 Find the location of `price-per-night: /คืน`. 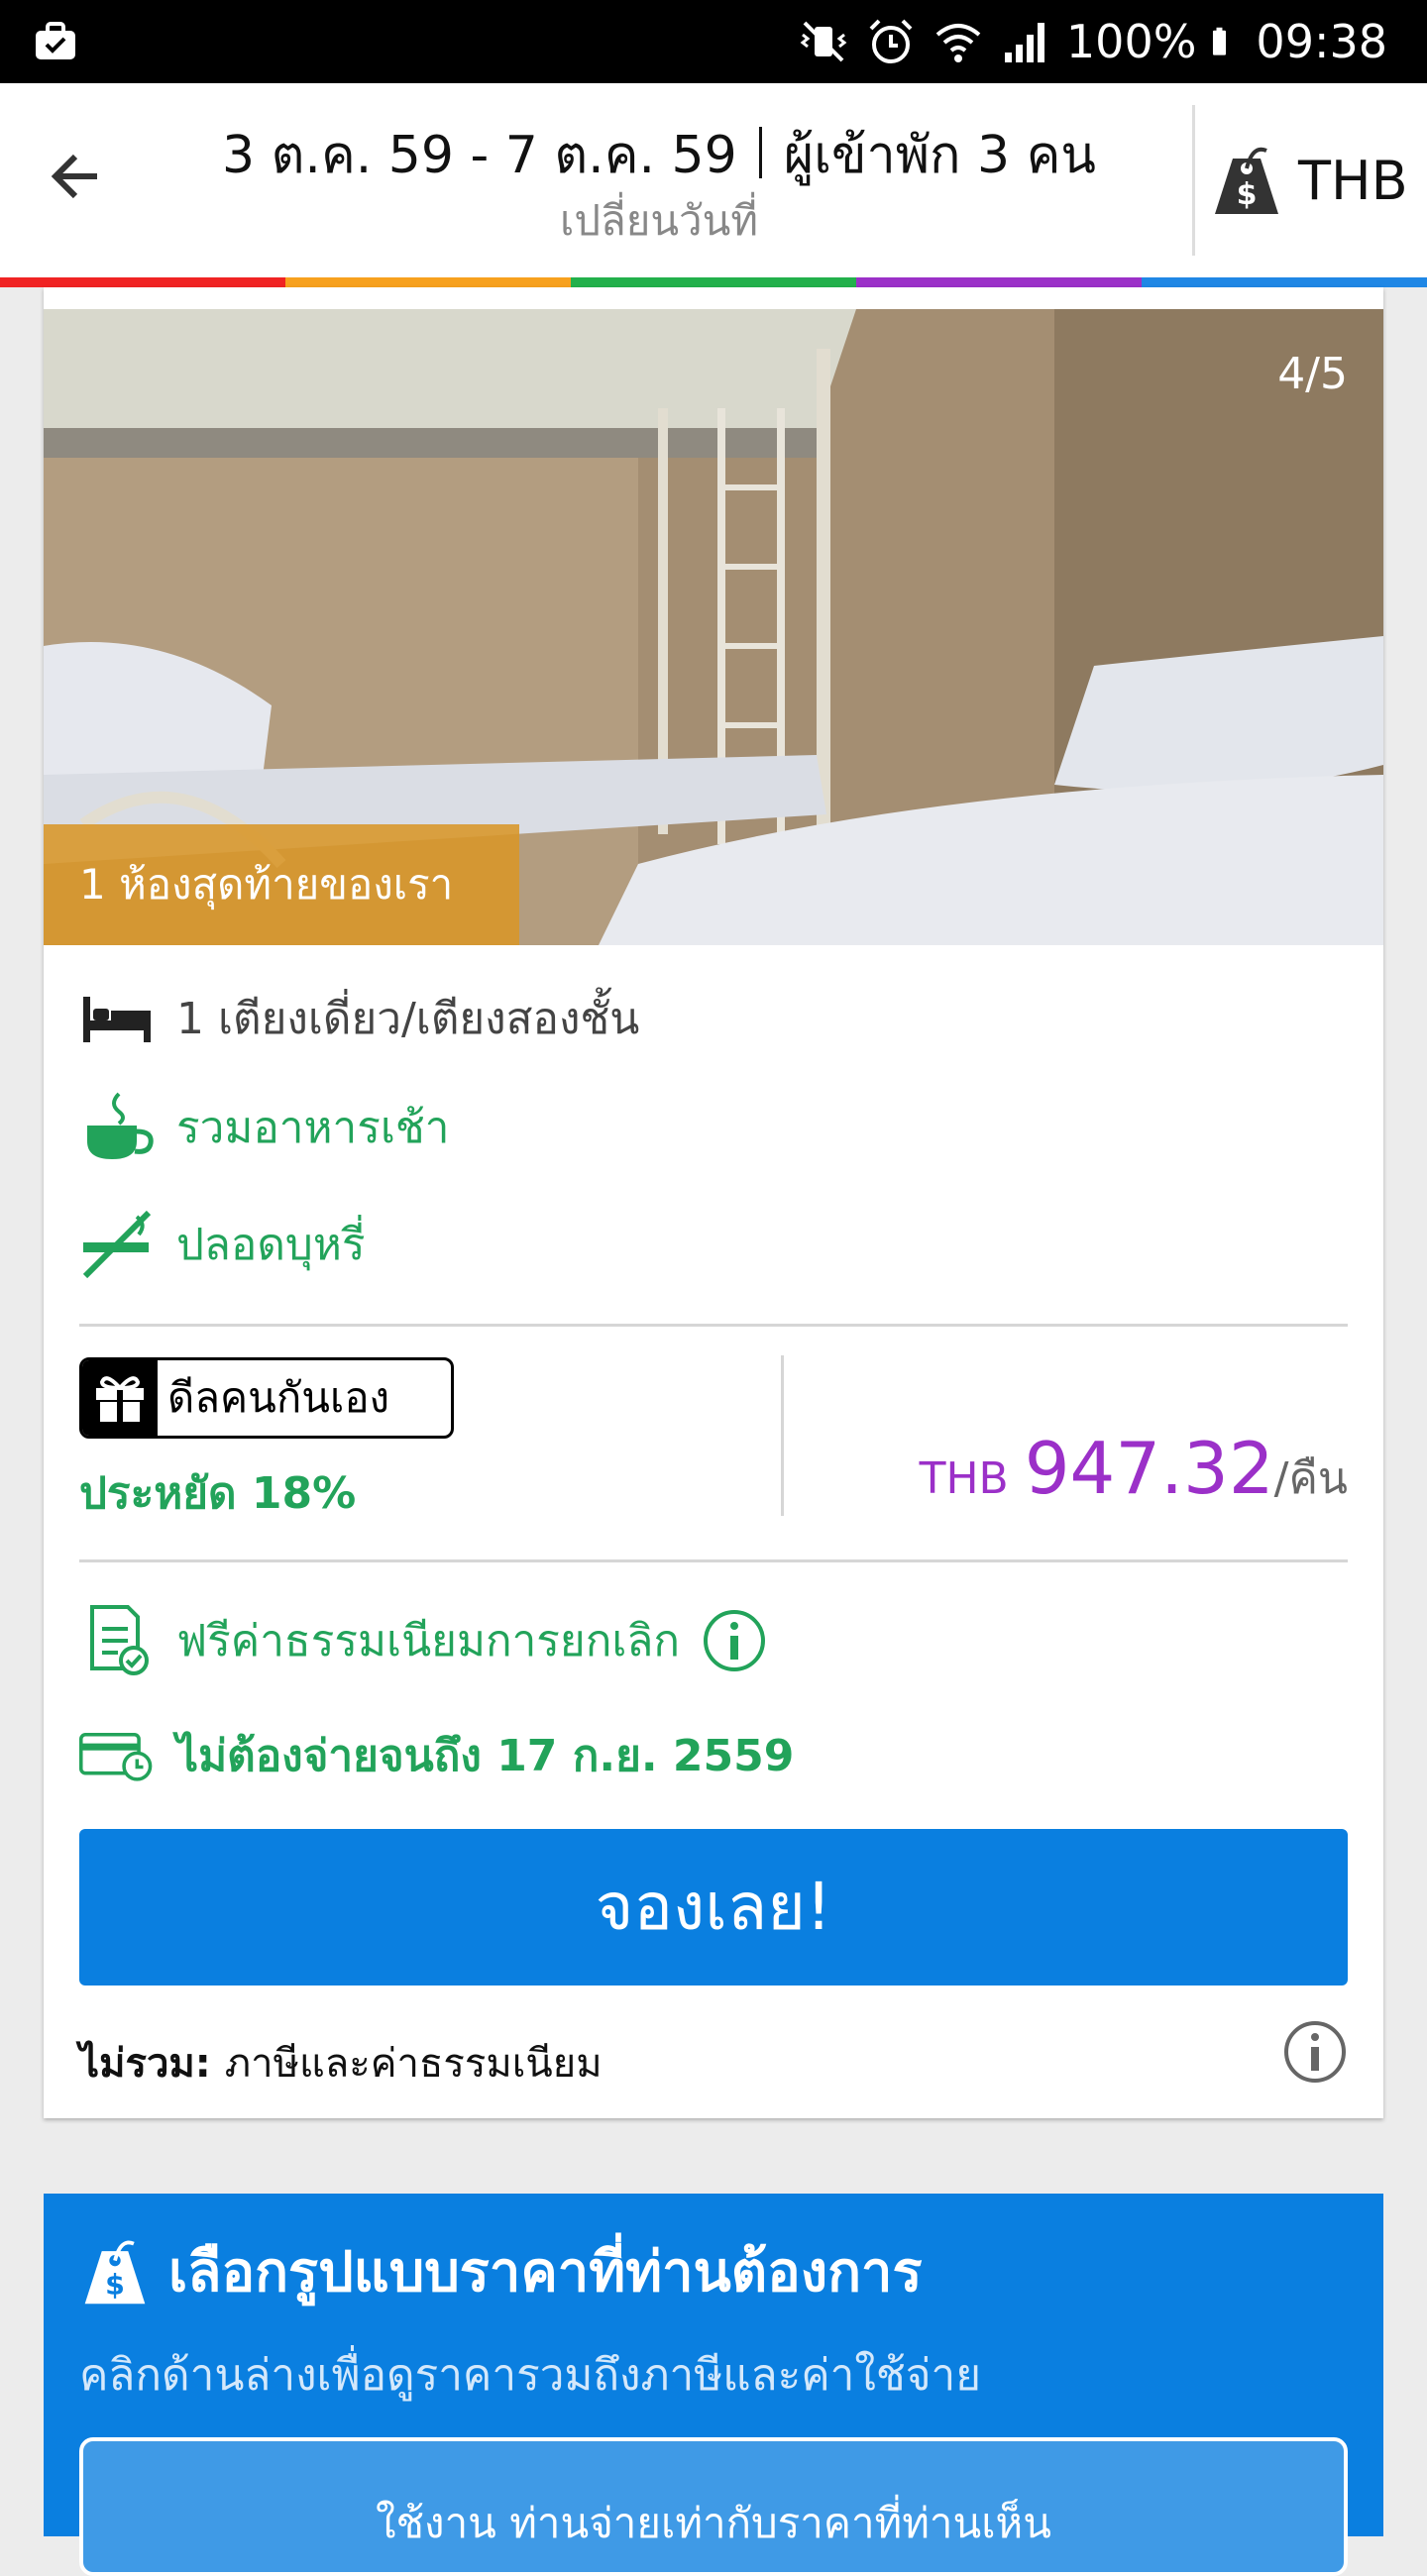

price-per-night: /คืน is located at coordinates (1310, 1478).